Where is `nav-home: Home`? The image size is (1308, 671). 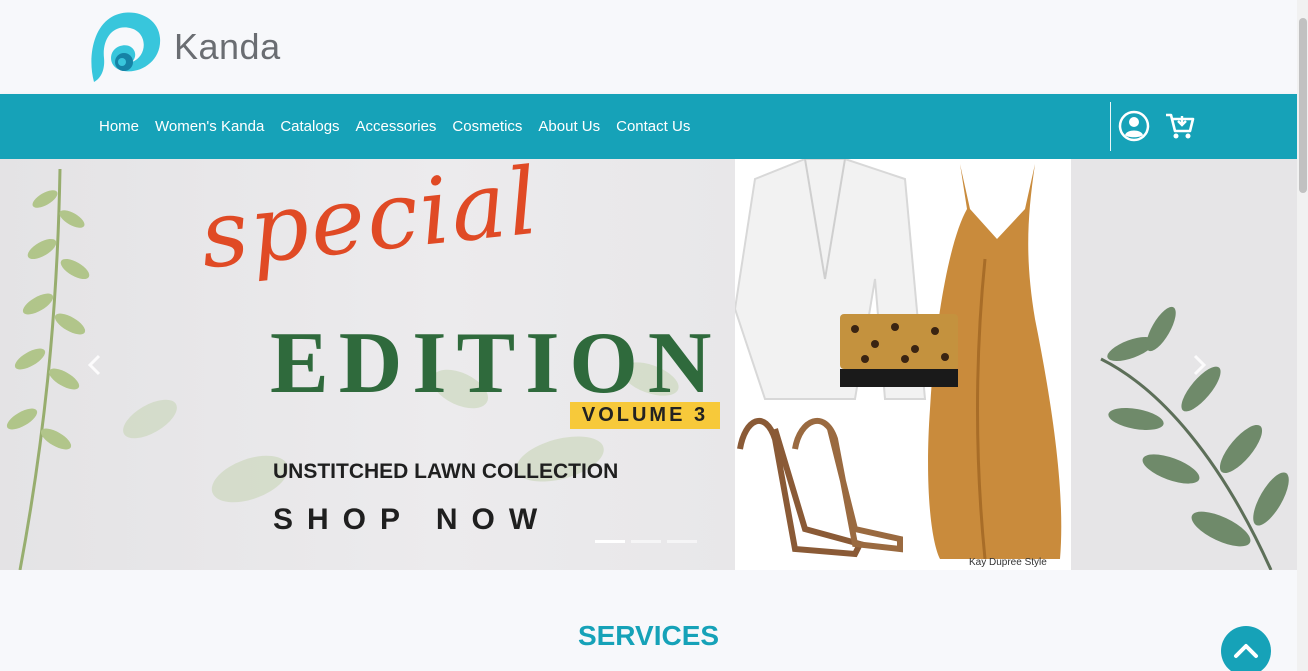
nav-home: Home is located at coordinates (119, 126).